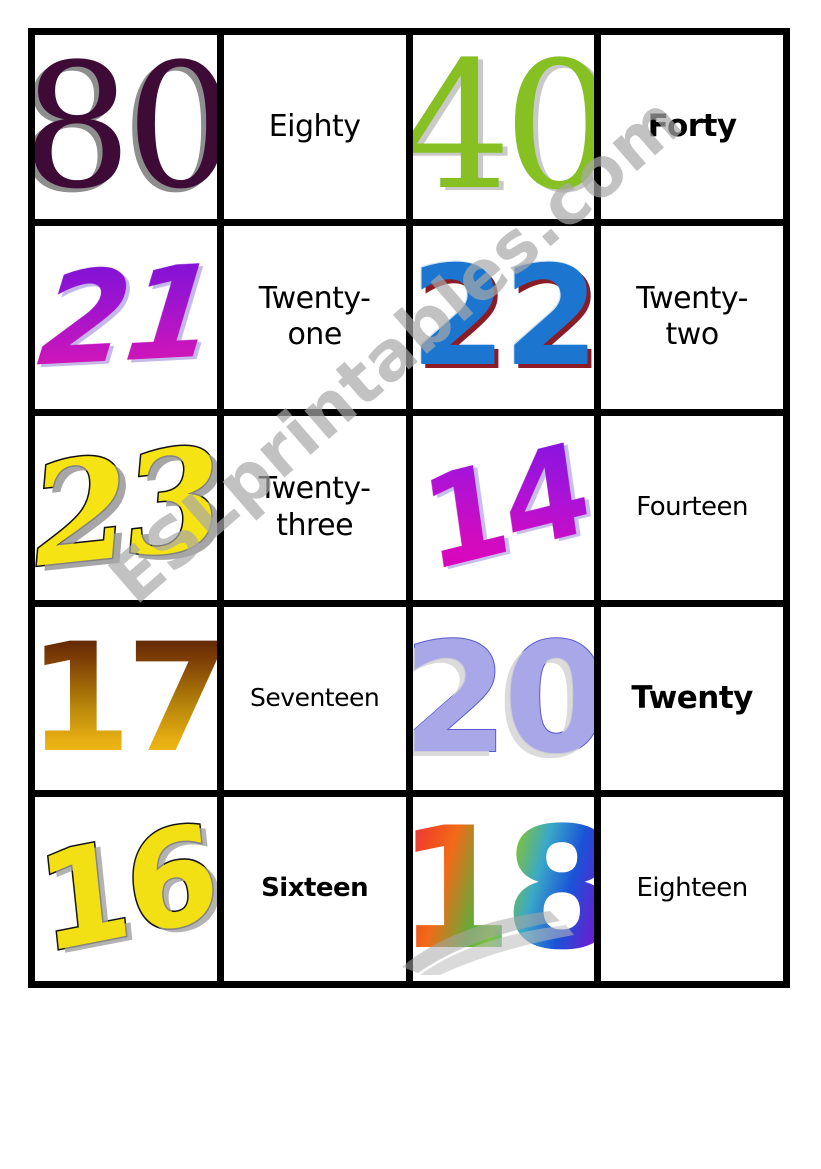 The width and height of the screenshot is (821, 1169). I want to click on word-card-eighteen: Eighteen, so click(692, 889).